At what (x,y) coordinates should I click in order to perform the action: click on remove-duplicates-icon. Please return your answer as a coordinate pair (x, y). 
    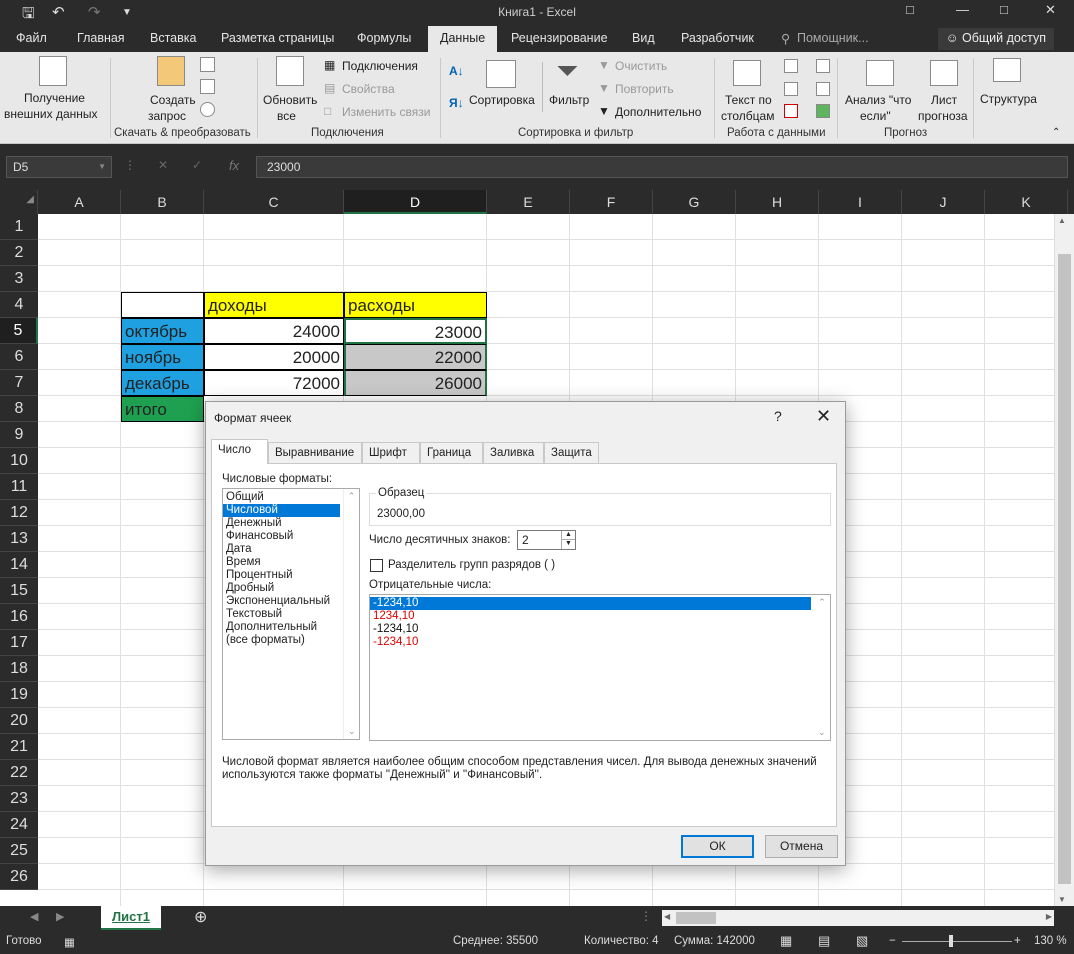
    Looking at the image, I should click on (791, 89).